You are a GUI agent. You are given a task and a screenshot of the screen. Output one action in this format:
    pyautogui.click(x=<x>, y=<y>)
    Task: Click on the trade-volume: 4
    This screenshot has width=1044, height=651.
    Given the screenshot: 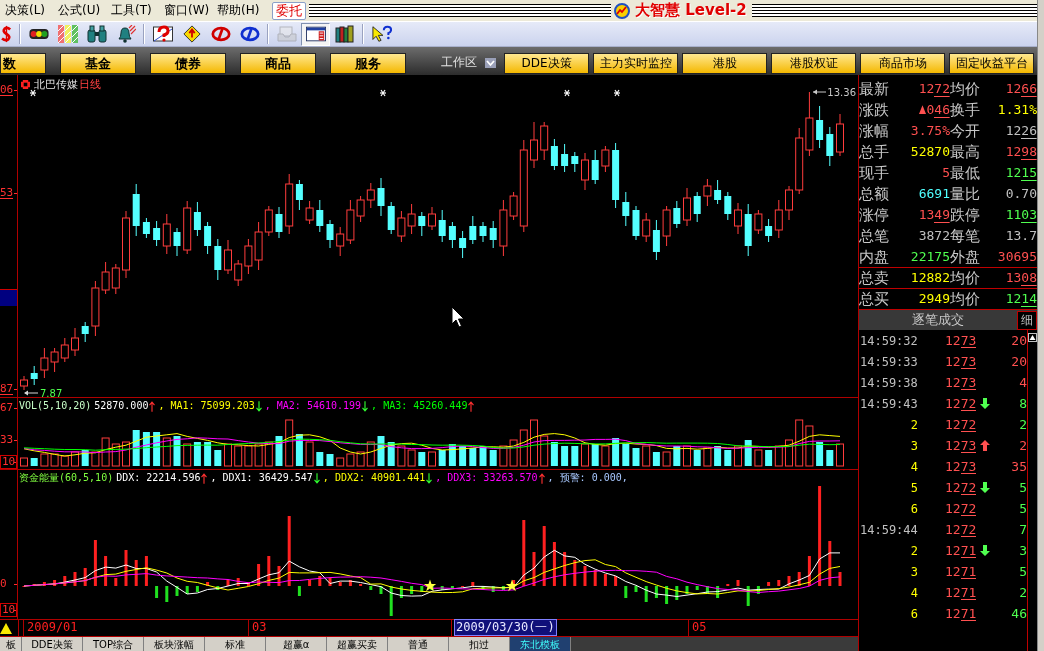 What is the action you would take?
    pyautogui.click(x=1022, y=382)
    